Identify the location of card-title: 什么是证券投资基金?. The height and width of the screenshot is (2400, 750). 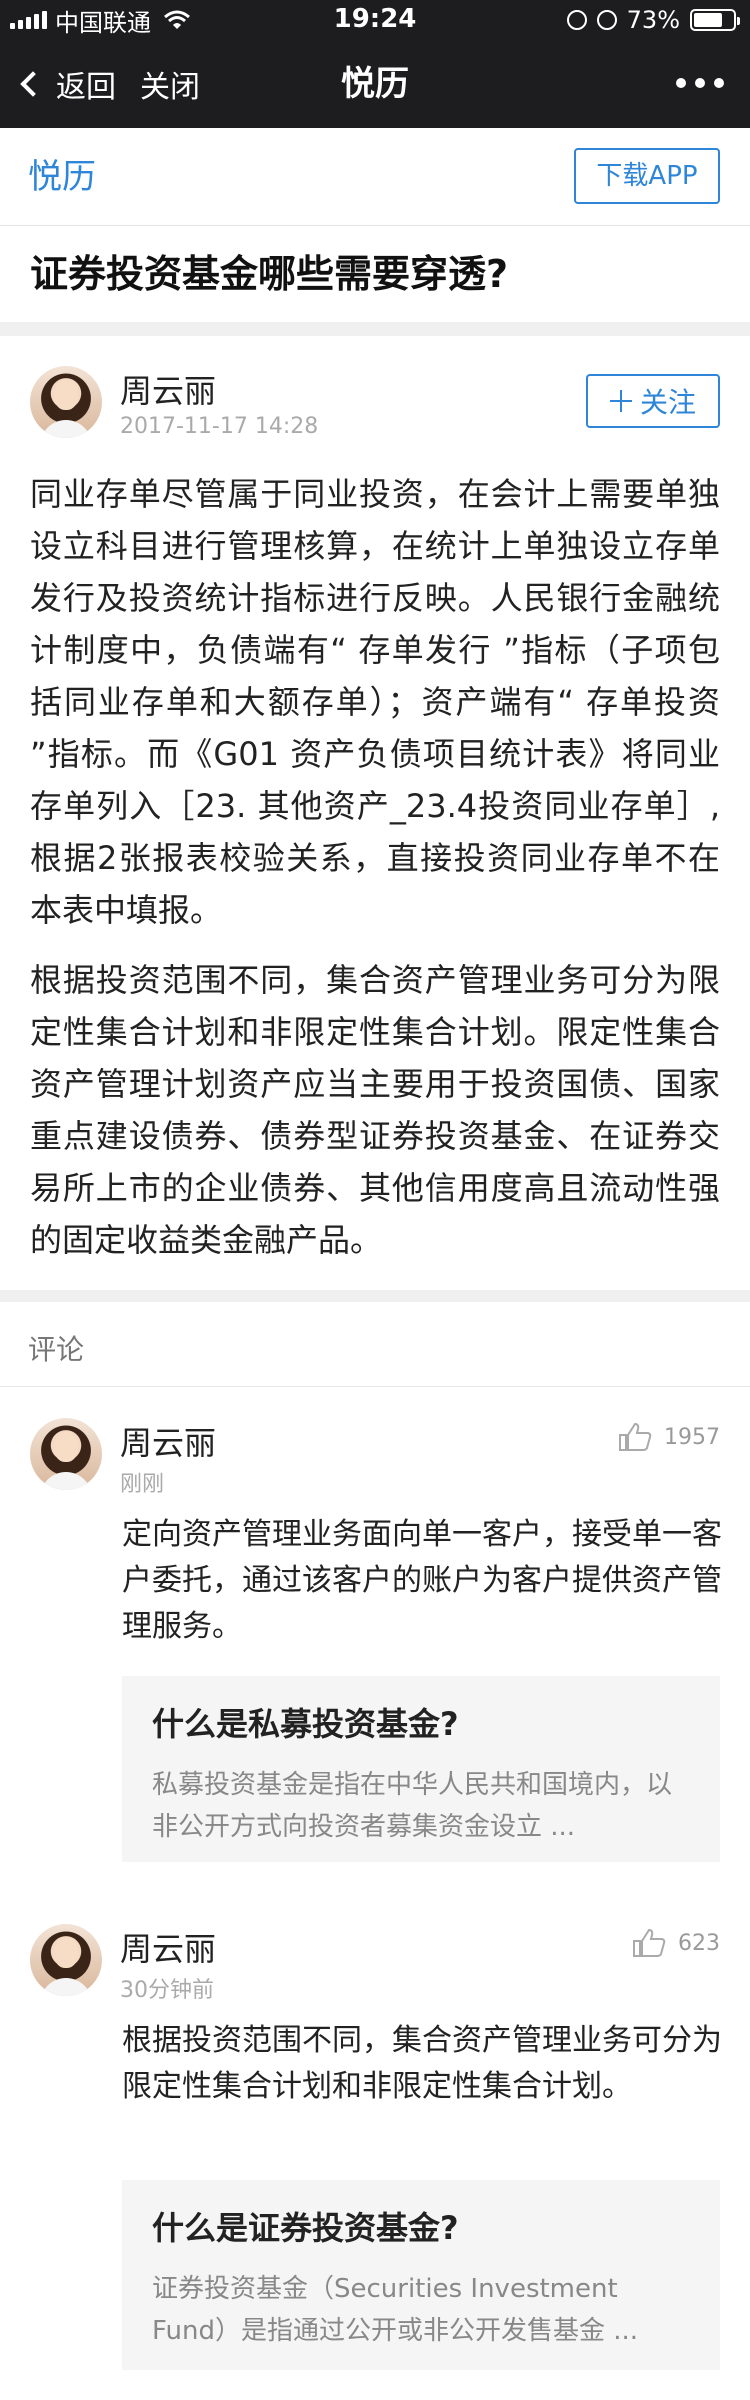
(305, 2228).